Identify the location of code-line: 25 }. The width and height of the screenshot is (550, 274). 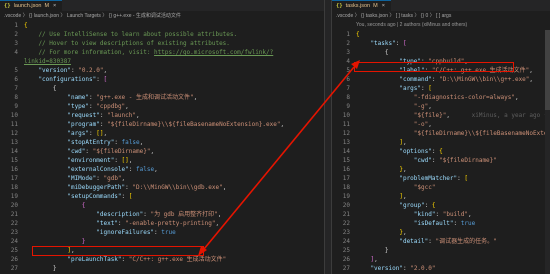
(441, 250).